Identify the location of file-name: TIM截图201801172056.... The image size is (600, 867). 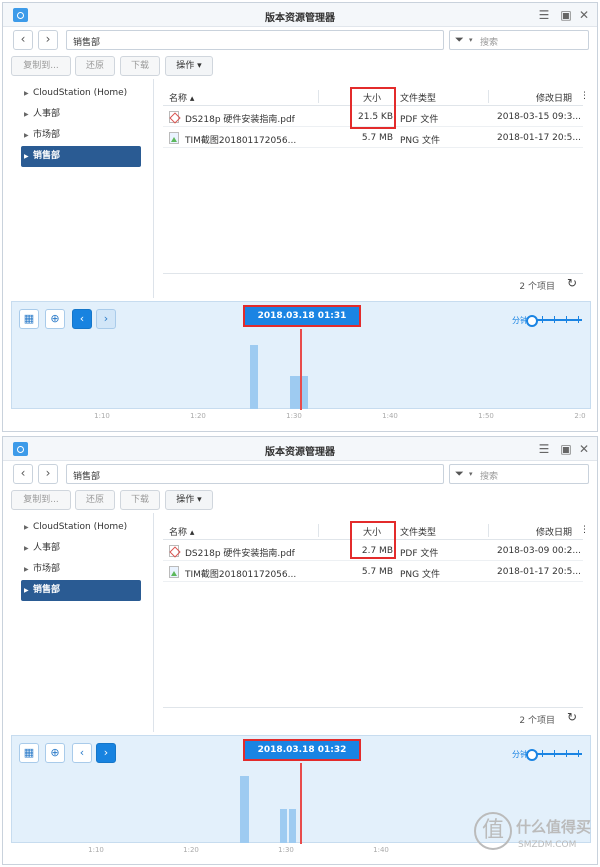
(241, 141).